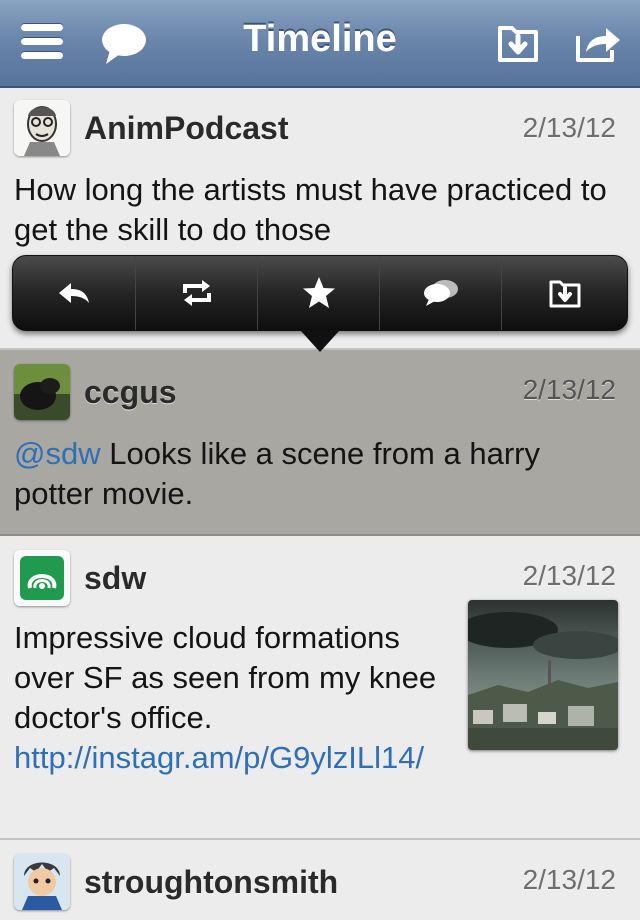  I want to click on save-tweet-button, so click(564, 293).